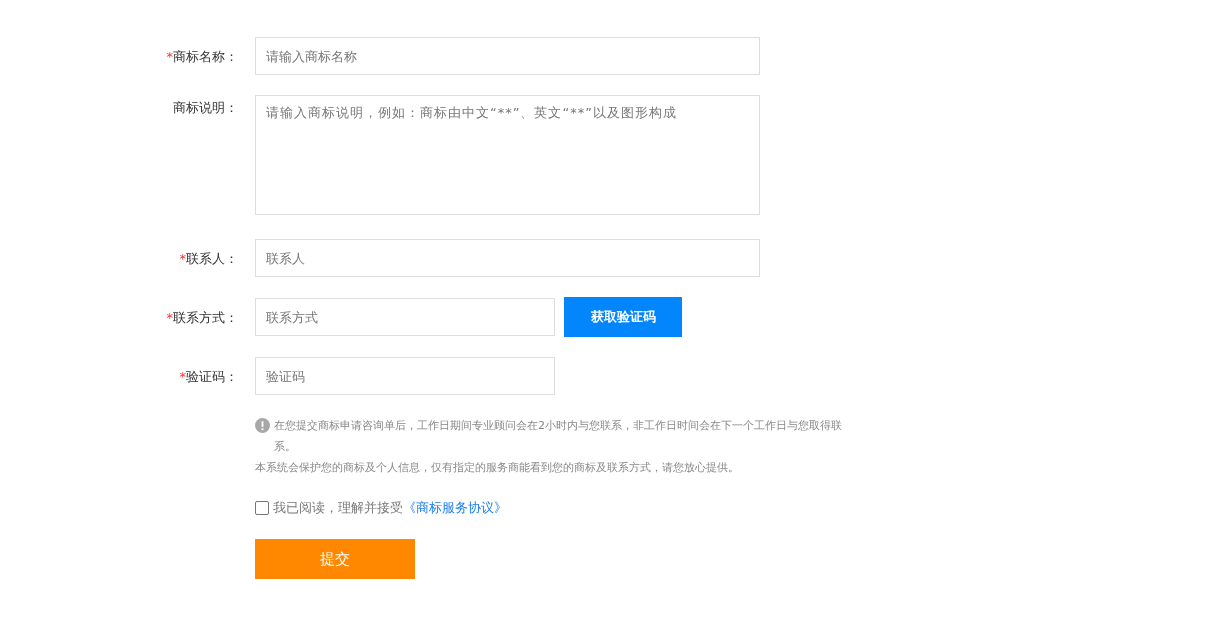 The height and width of the screenshot is (631, 1224). I want to click on agreement-checkbox, so click(262, 508).